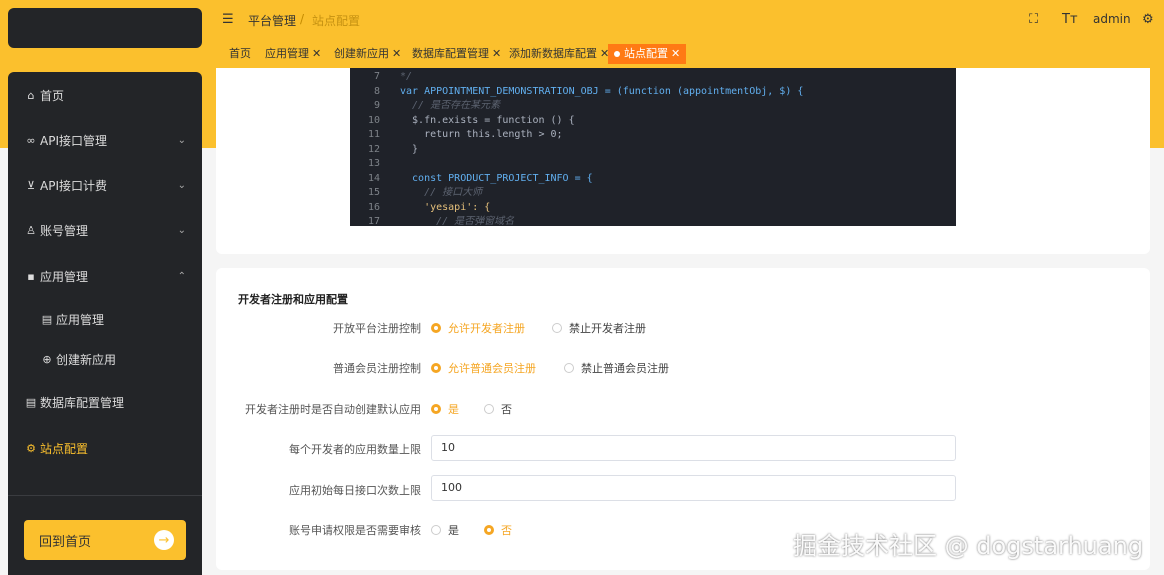  What do you see at coordinates (480, 178) in the screenshot?
I see `code-line: 14 const PRODUCT_PROJECT_INFO = {` at bounding box center [480, 178].